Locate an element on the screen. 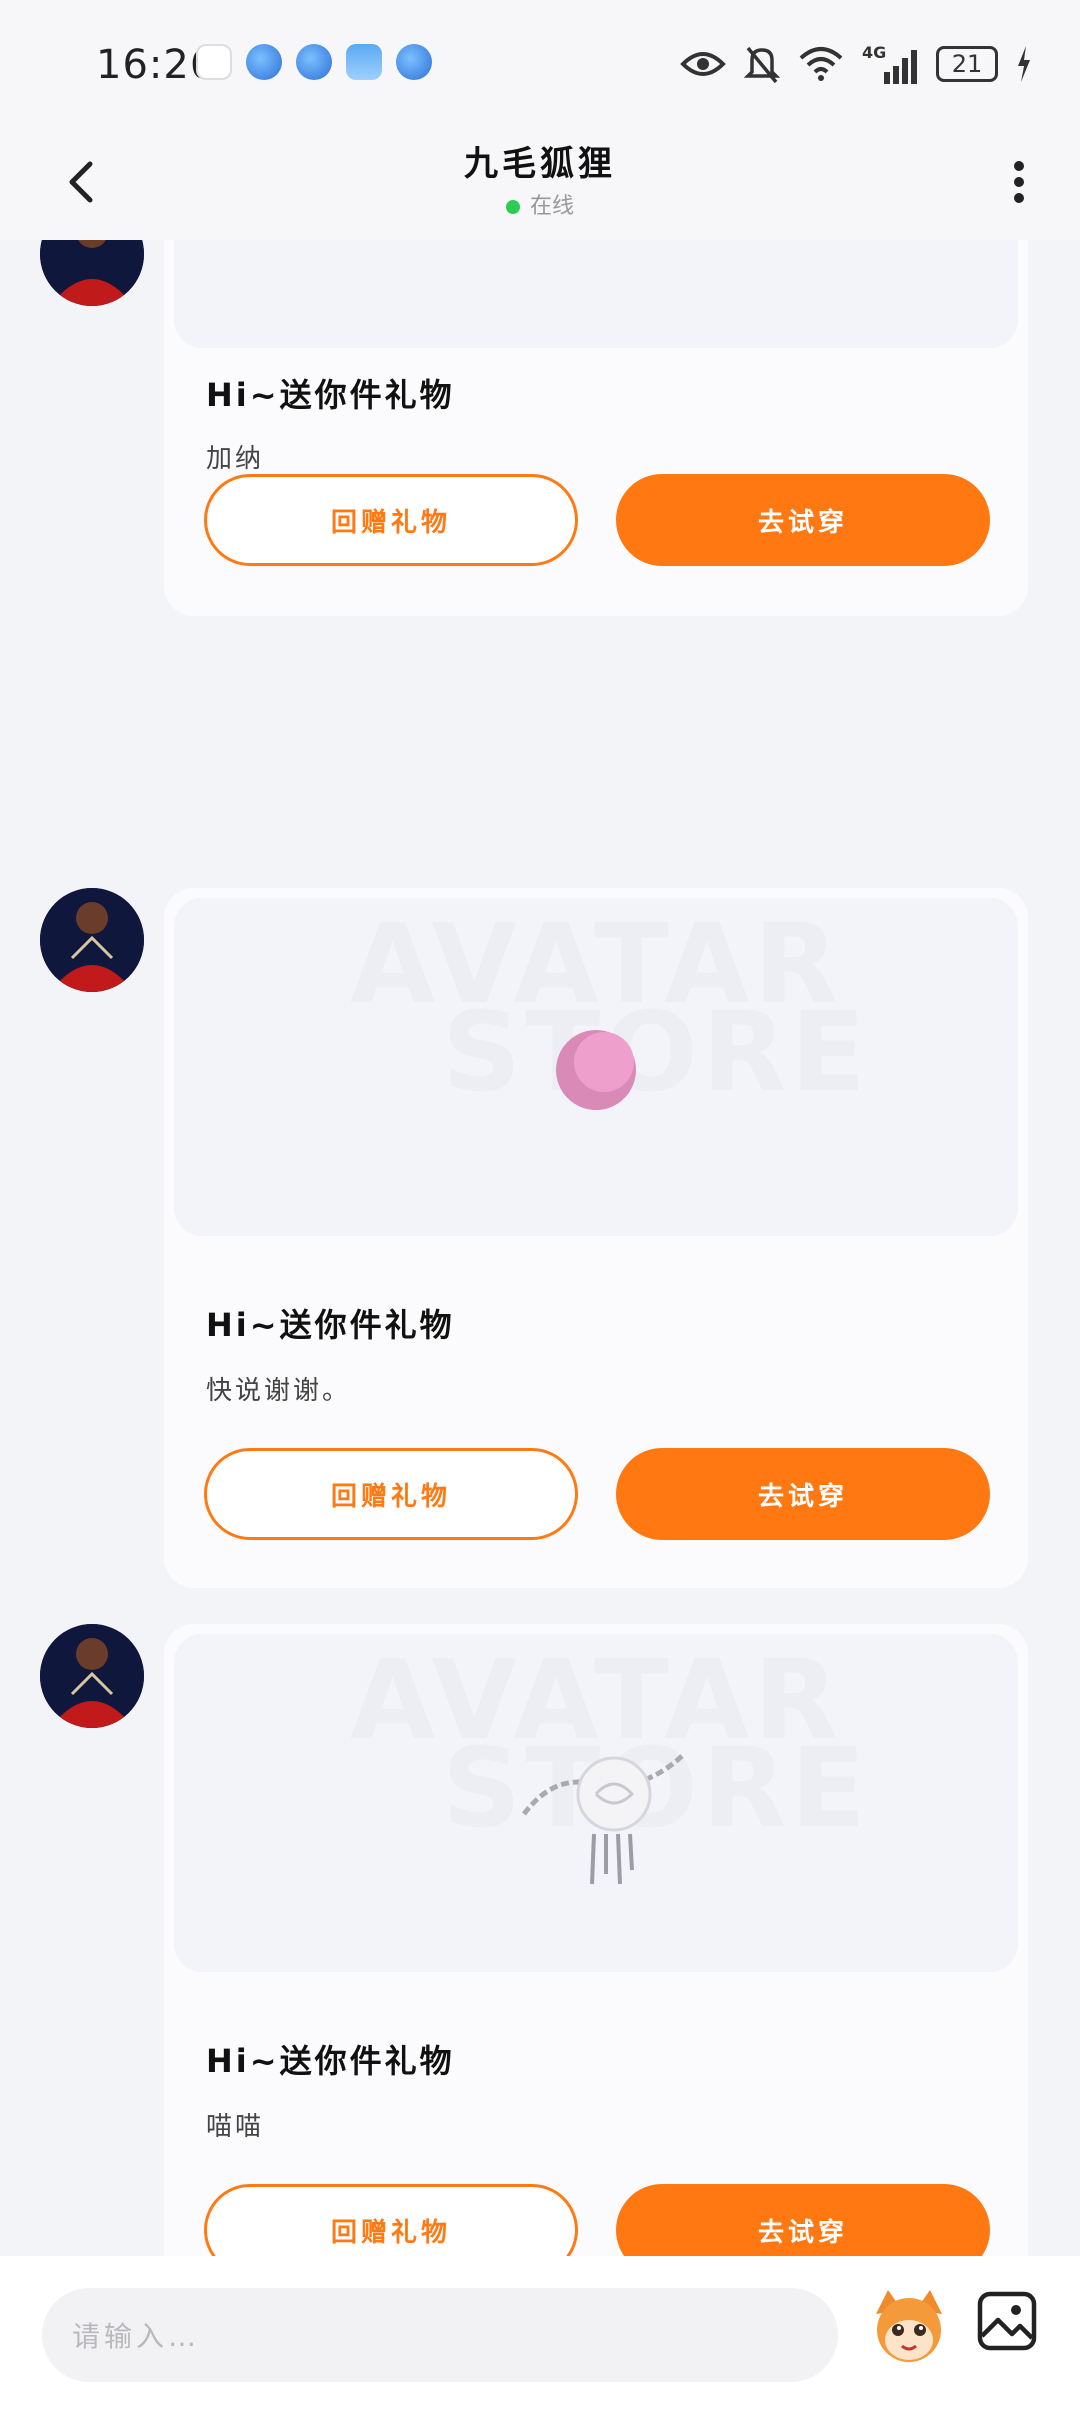 This screenshot has width=1080, height=2412. gift-message-text: 快说谢谢。 is located at coordinates (279, 1391).